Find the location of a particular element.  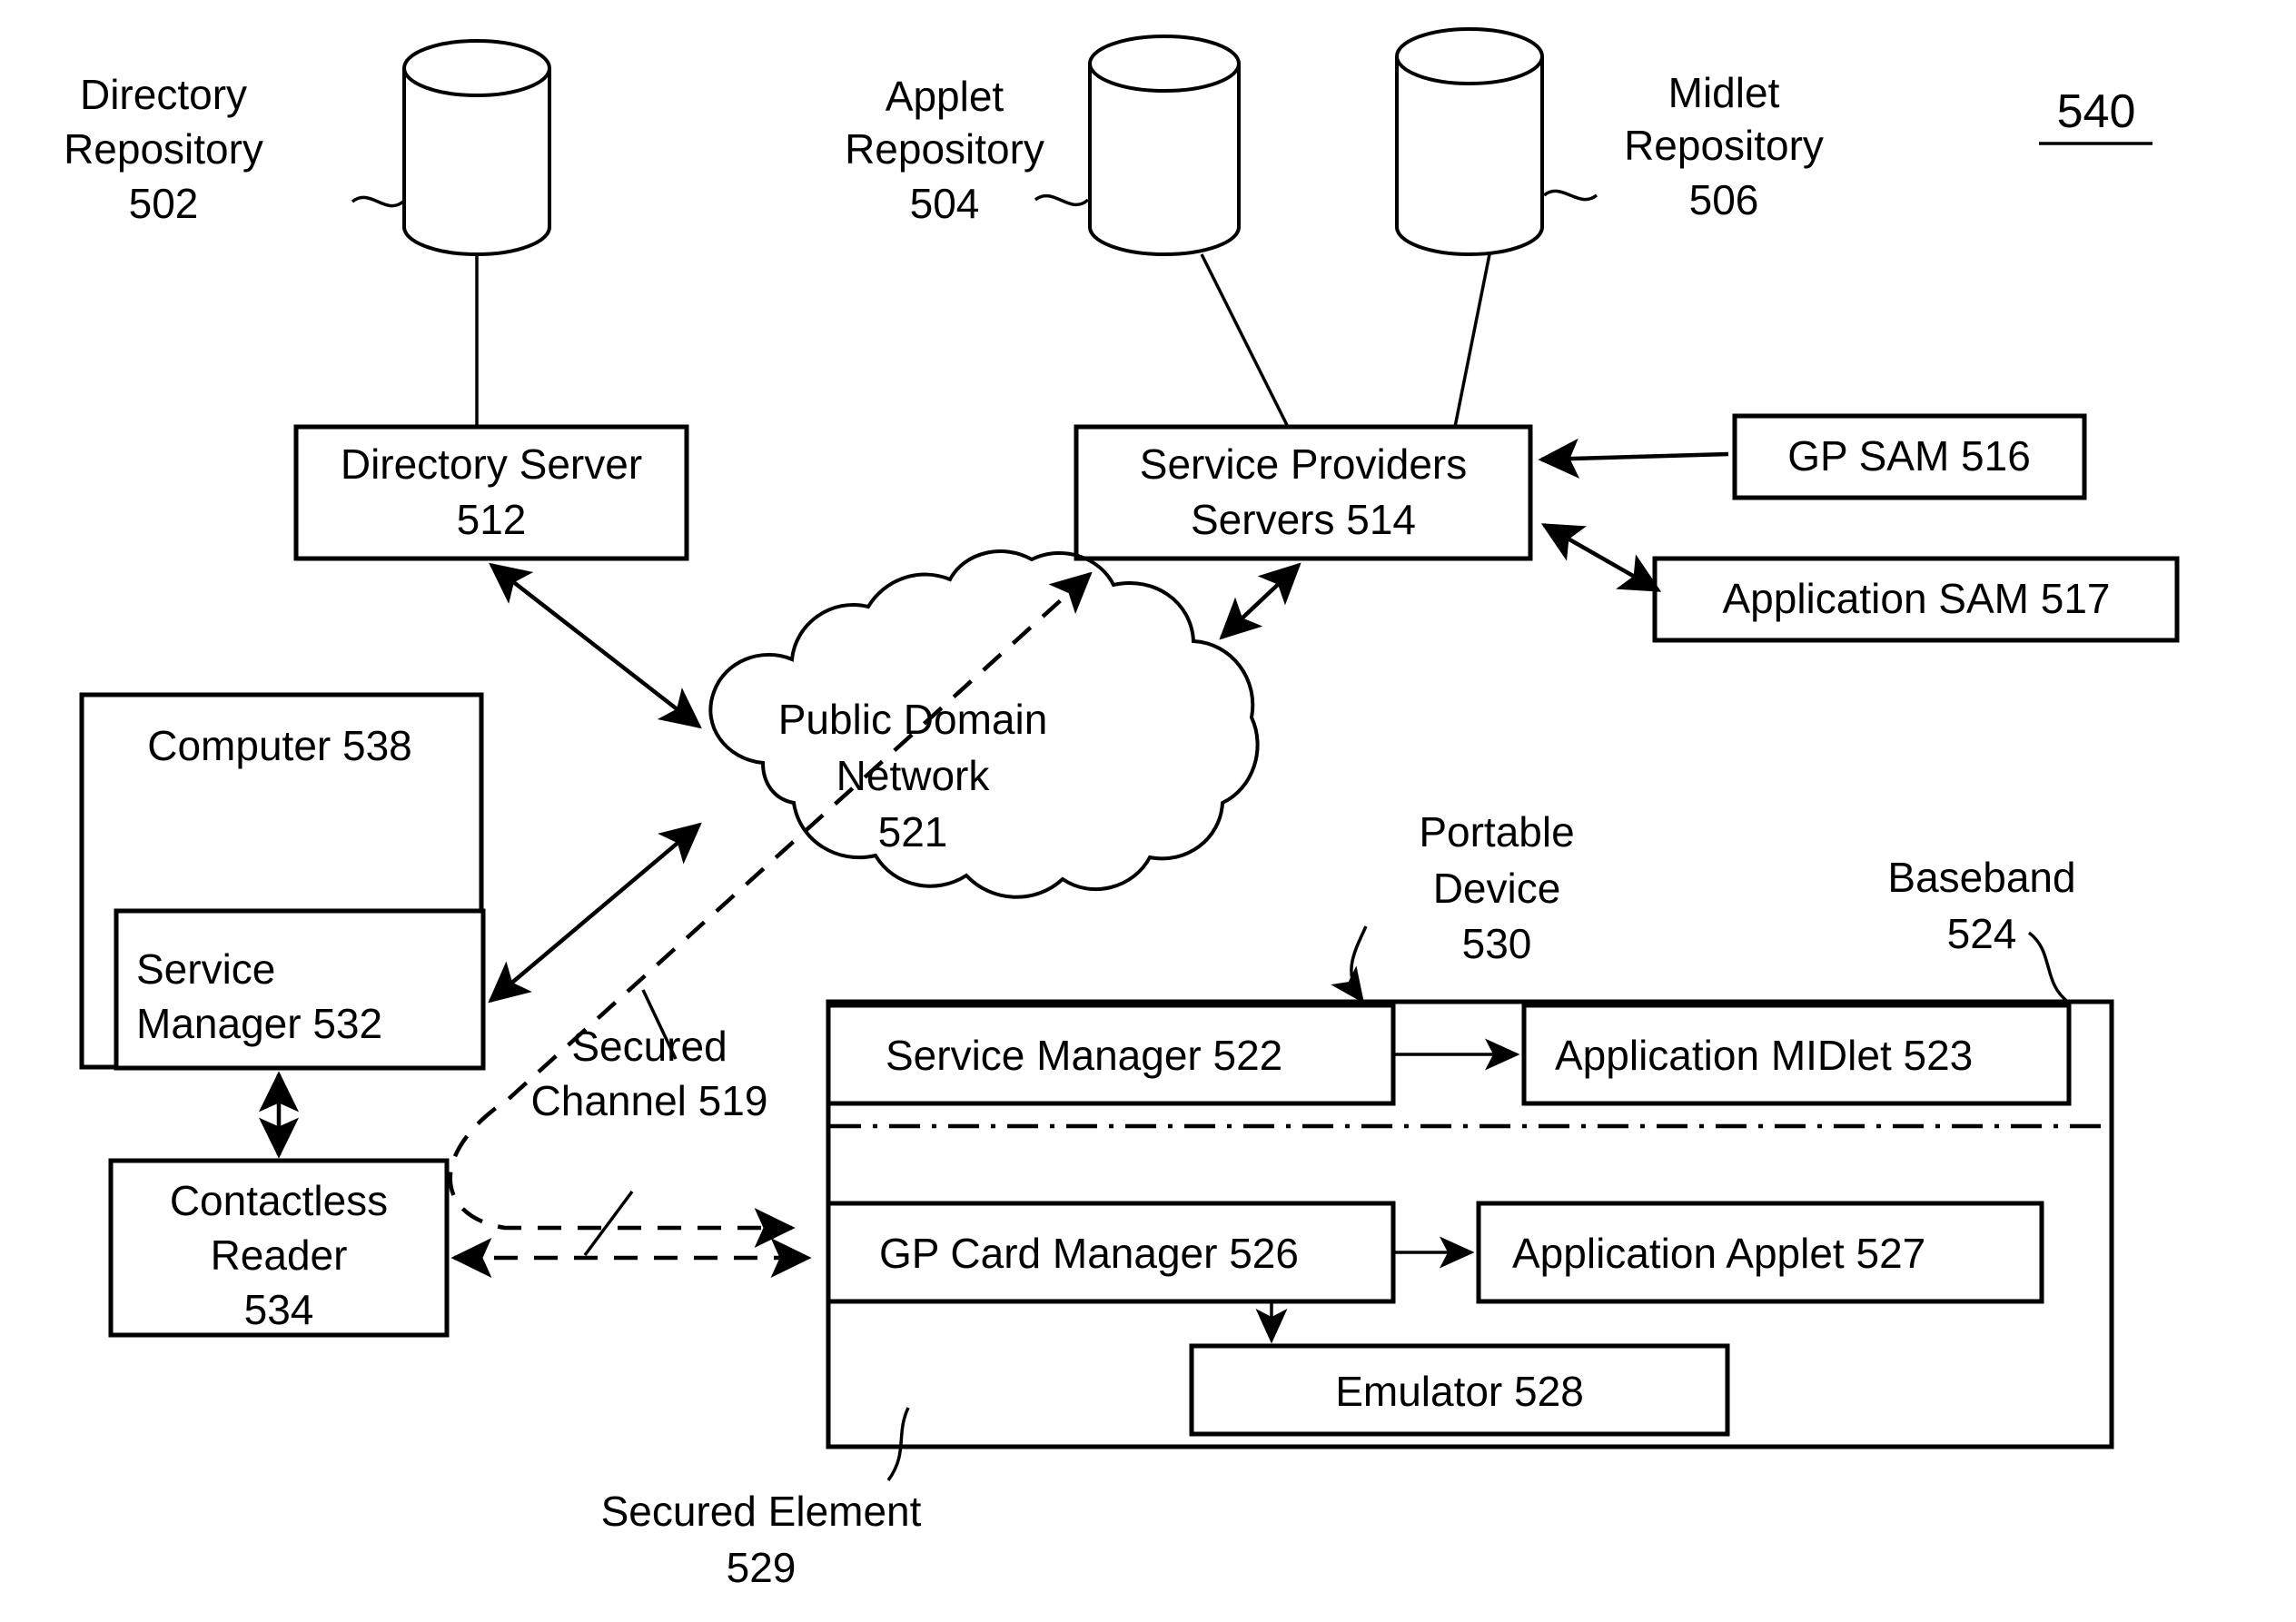

portable-device-callout-line1: Portable is located at coordinates (1496, 832).